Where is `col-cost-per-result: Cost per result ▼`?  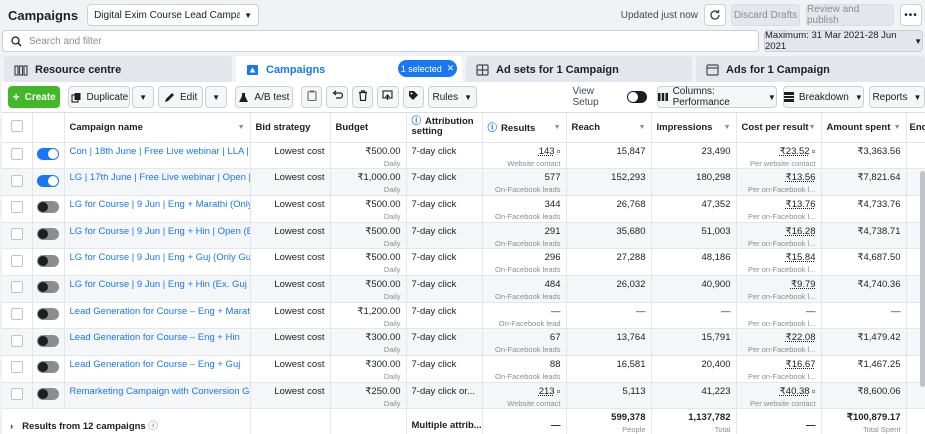 col-cost-per-result: Cost per result ▼ is located at coordinates (779, 128).